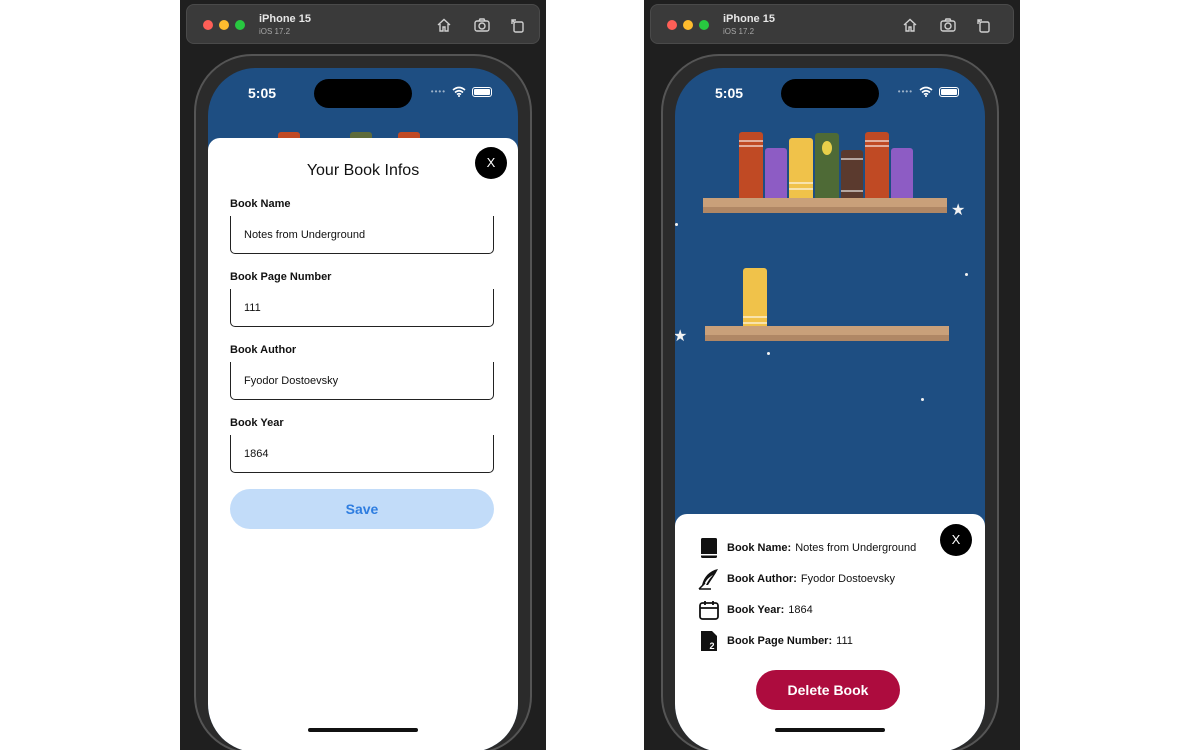 The width and height of the screenshot is (1200, 750). Describe the element at coordinates (800, 610) in the screenshot. I see `detail-value: 1864` at that location.